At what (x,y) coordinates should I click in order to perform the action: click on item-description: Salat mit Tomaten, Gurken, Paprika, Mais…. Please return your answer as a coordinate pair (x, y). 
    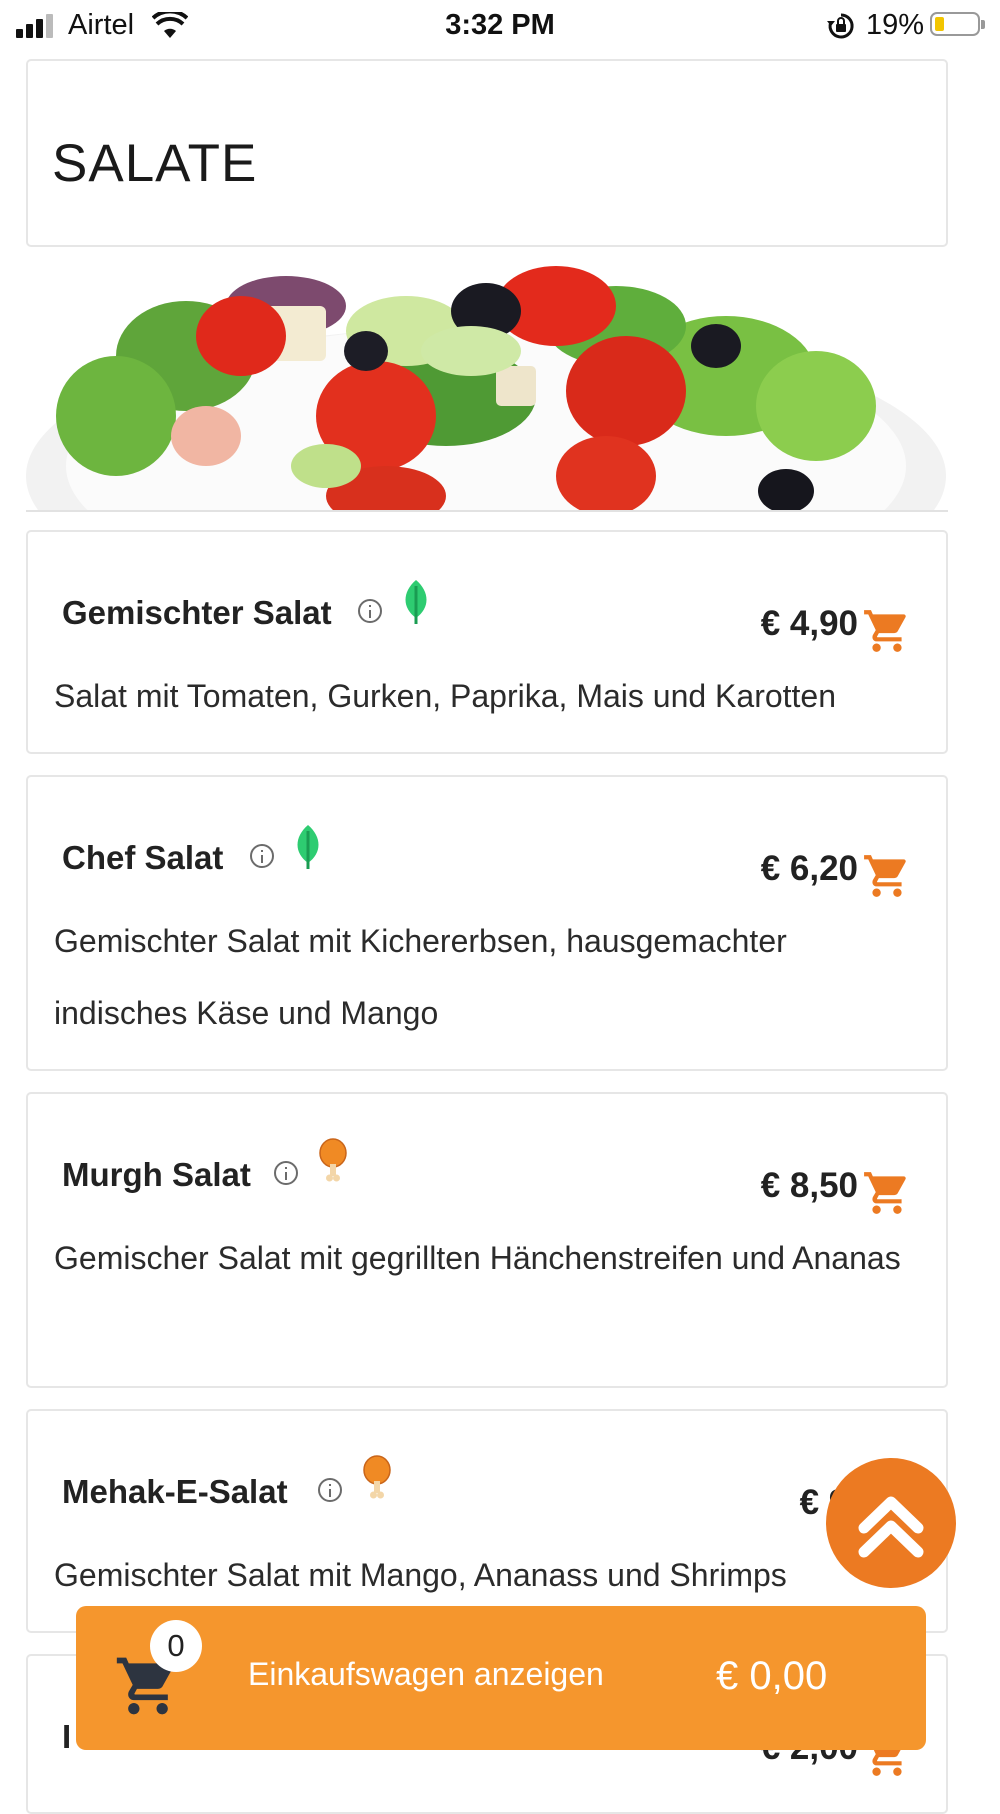
    Looking at the image, I should click on (445, 696).